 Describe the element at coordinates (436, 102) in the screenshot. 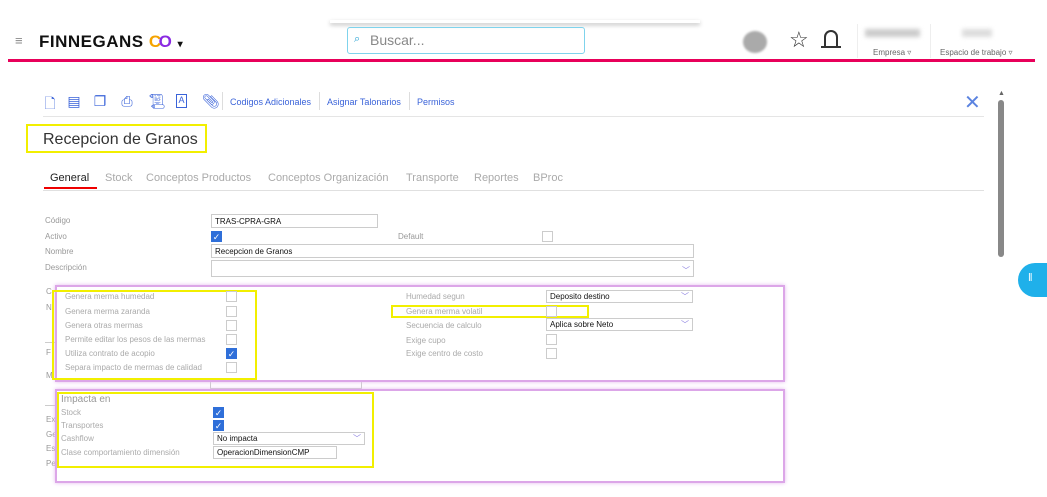

I see `permisos-link: Permisos` at that location.